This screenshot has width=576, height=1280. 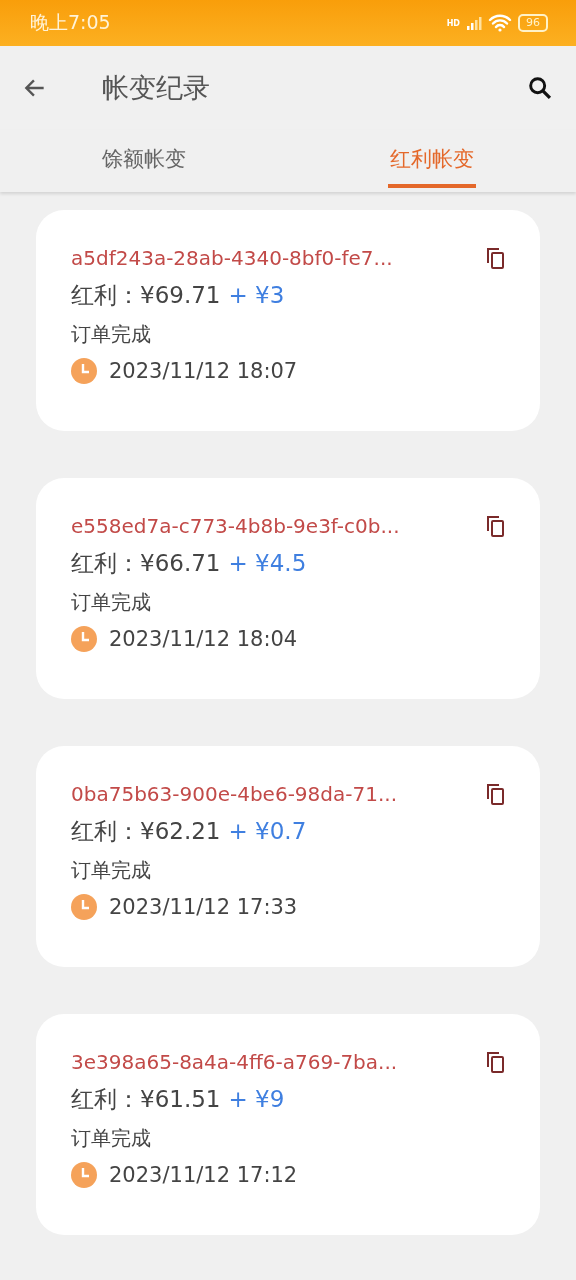 I want to click on record-time: 2023/11/12 18:04, so click(x=203, y=639).